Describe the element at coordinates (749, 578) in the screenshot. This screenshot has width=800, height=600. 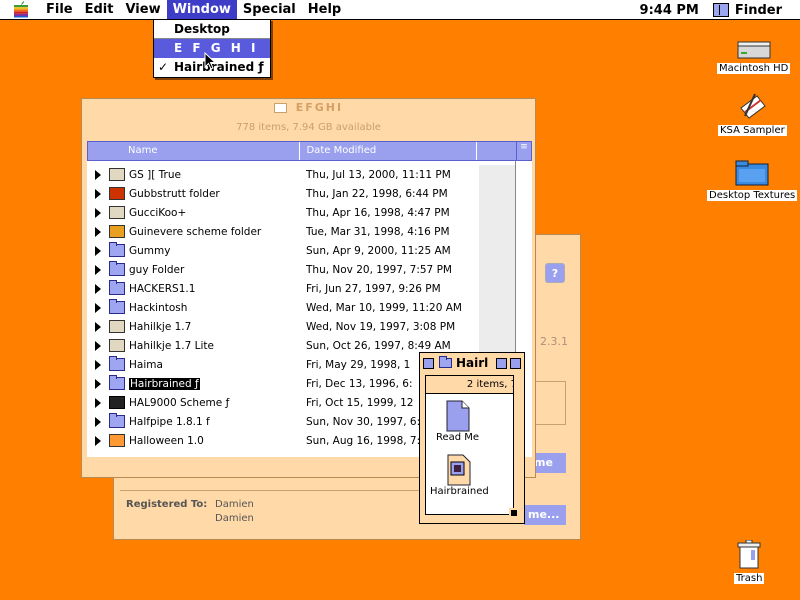
I see `desktop-icon-label: Trash` at that location.